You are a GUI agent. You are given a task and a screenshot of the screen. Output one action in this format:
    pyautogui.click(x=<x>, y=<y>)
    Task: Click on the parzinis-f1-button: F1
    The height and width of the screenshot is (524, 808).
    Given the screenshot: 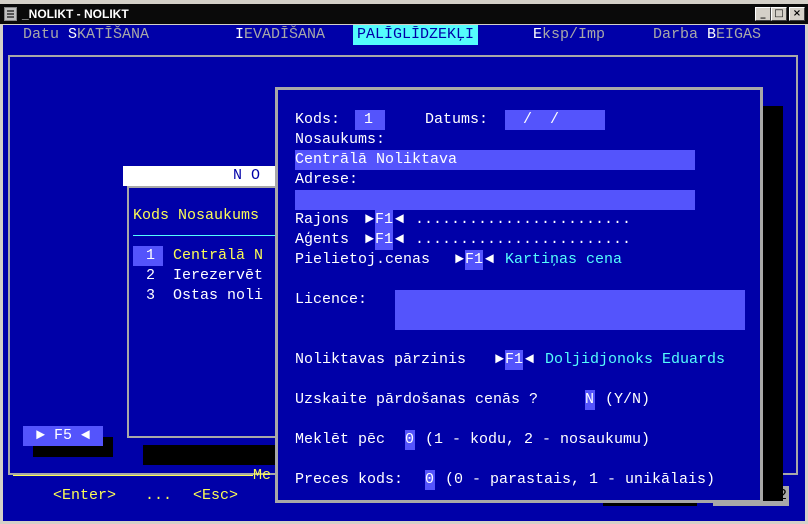 What is the action you would take?
    pyautogui.click(x=514, y=360)
    